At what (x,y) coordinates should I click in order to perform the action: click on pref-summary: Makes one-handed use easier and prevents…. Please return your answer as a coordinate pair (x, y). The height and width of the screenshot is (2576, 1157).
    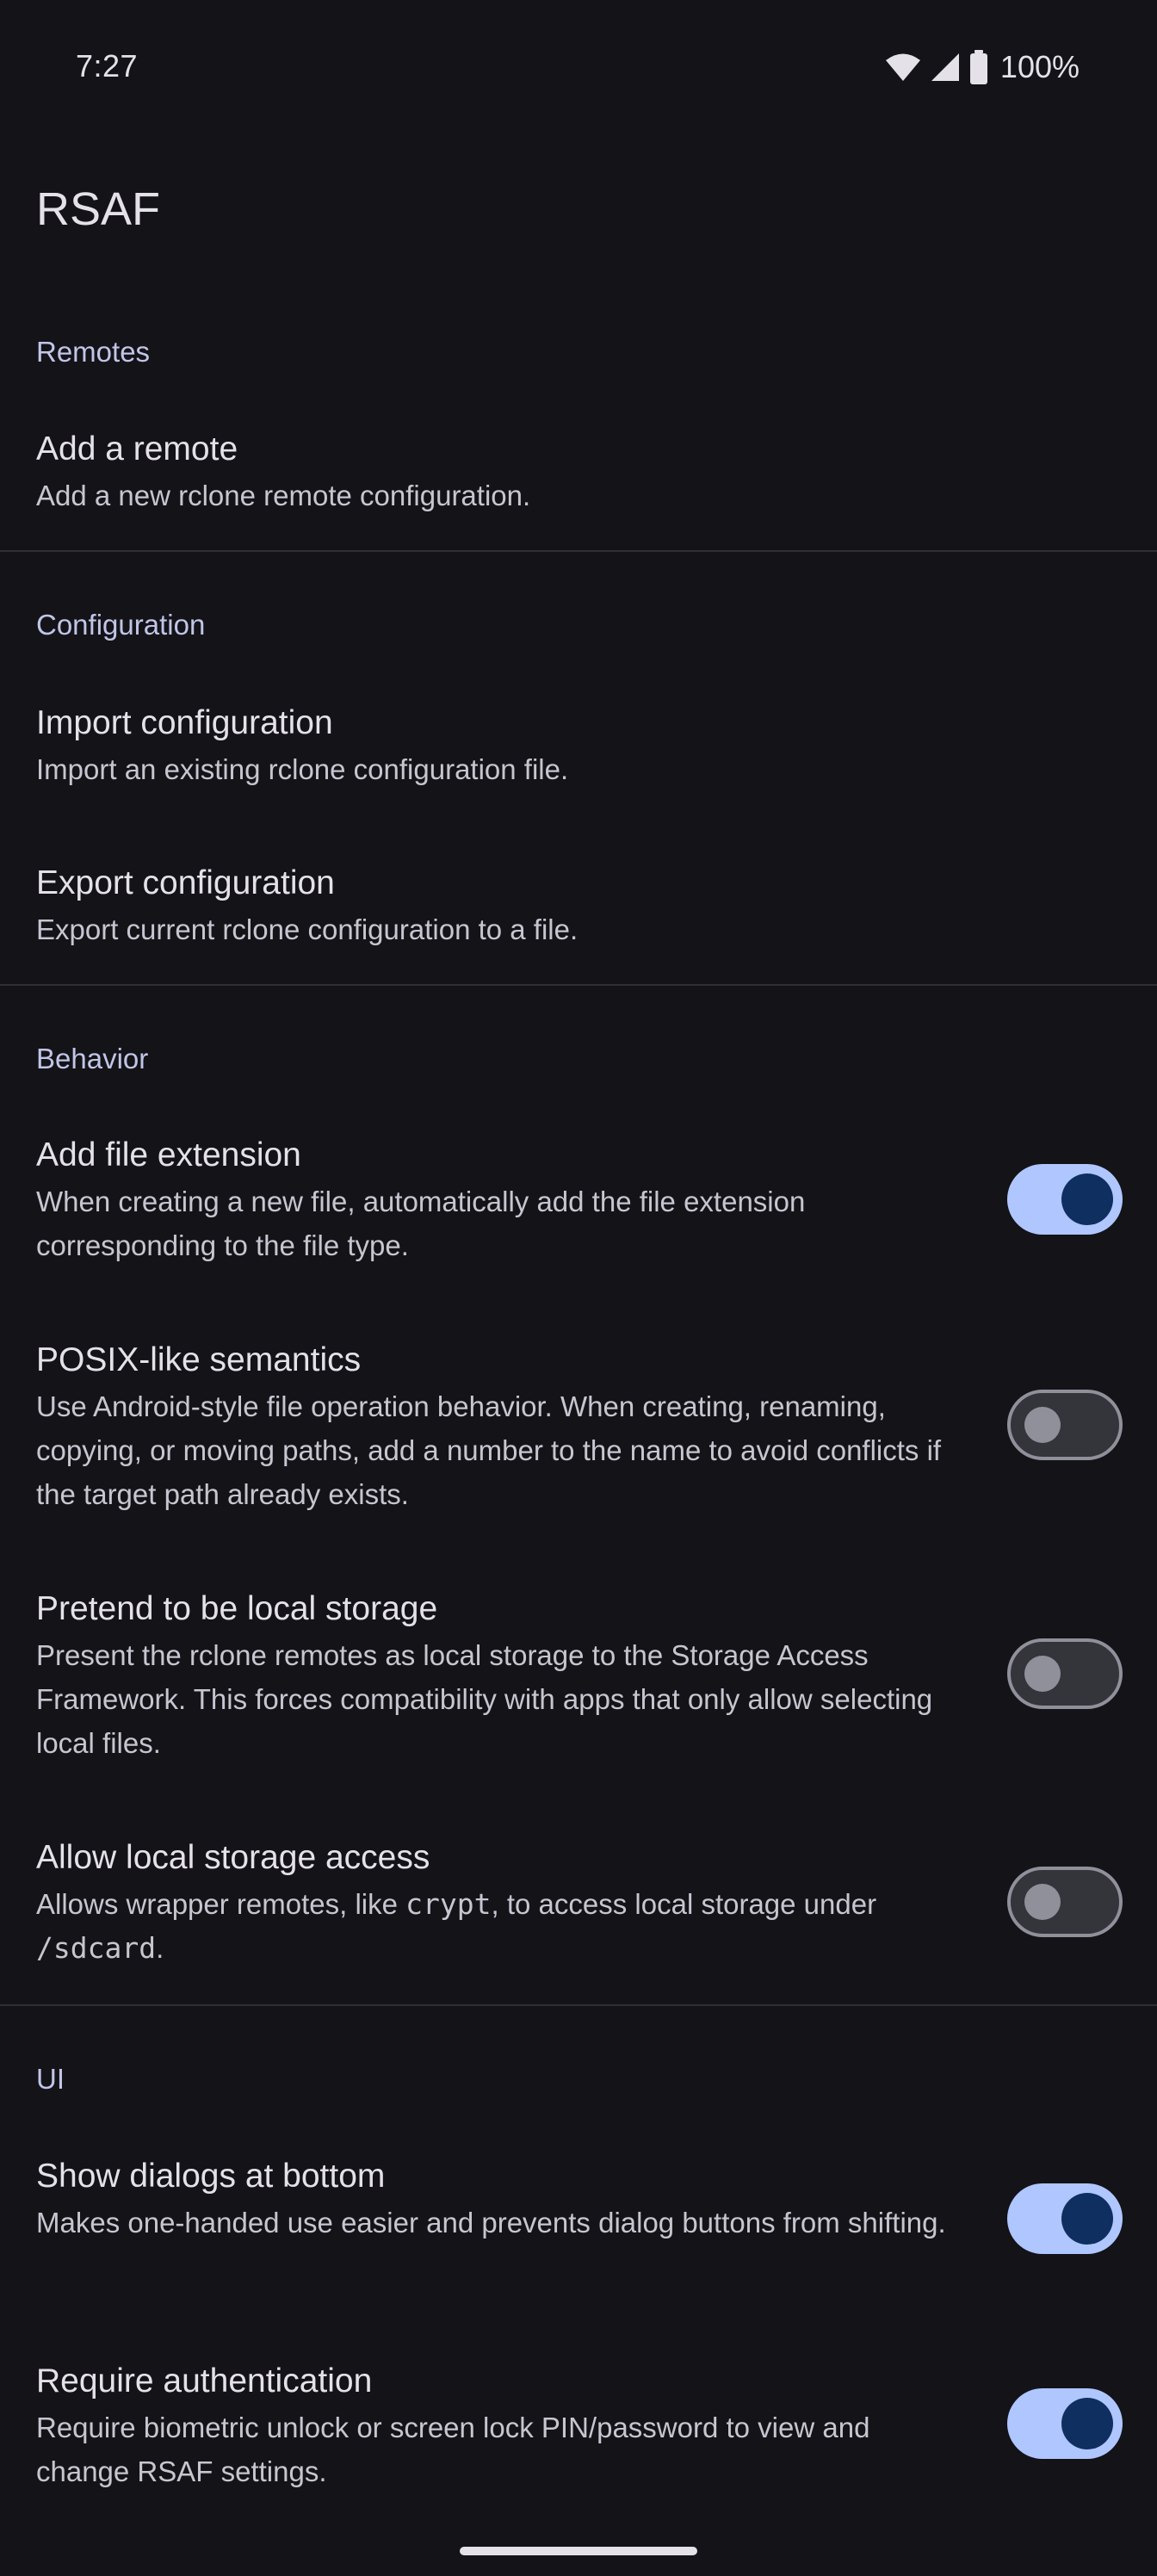
    Looking at the image, I should click on (491, 2223).